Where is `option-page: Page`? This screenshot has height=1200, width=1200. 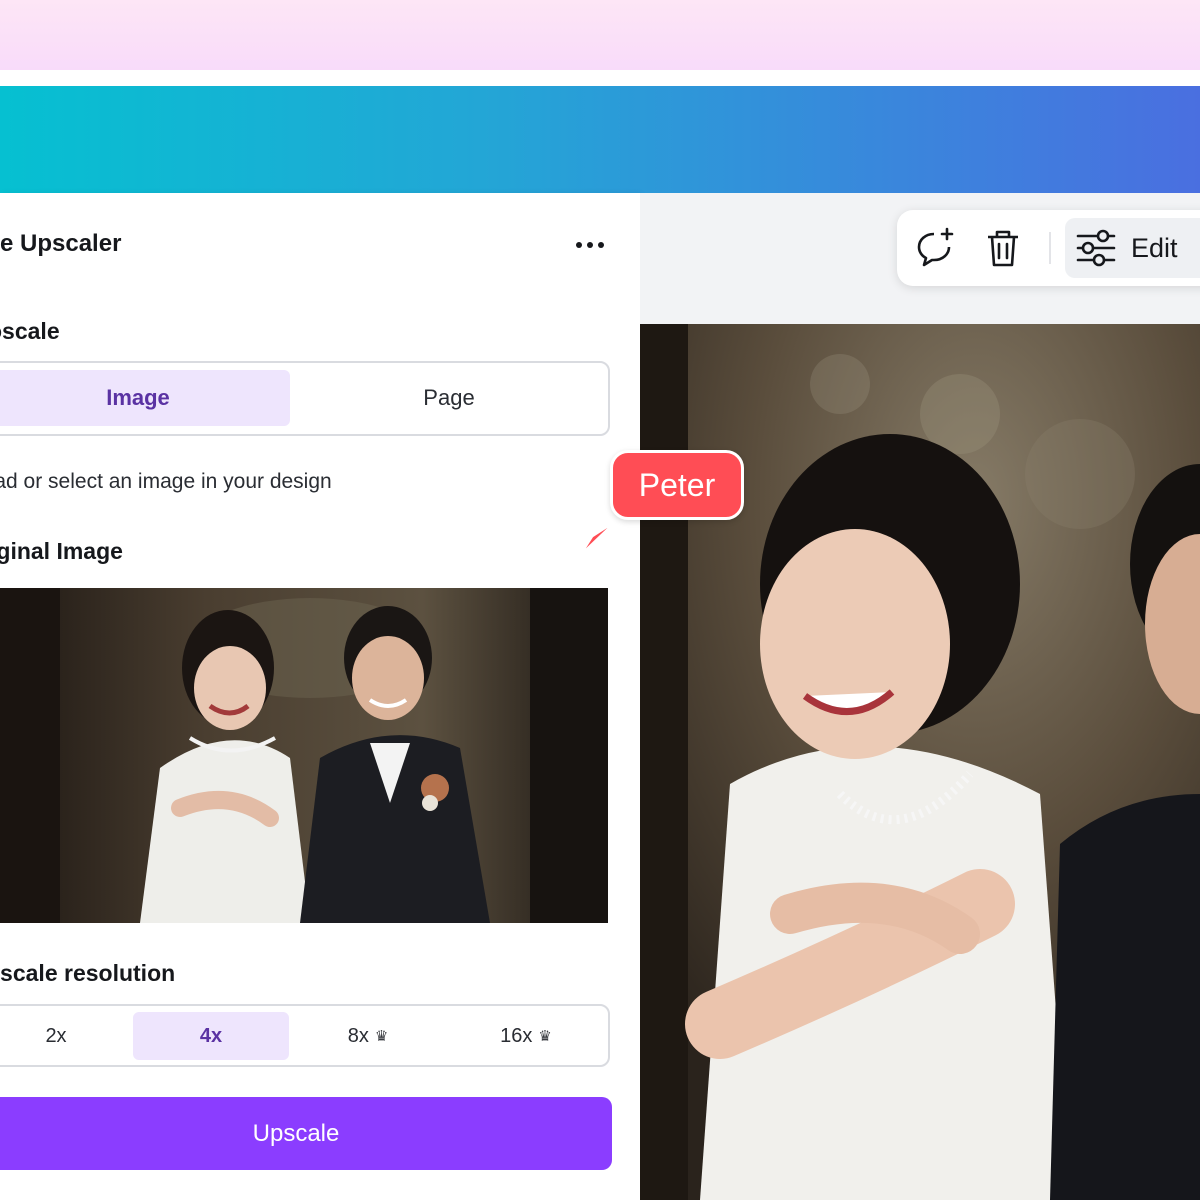
option-page: Page is located at coordinates (449, 398).